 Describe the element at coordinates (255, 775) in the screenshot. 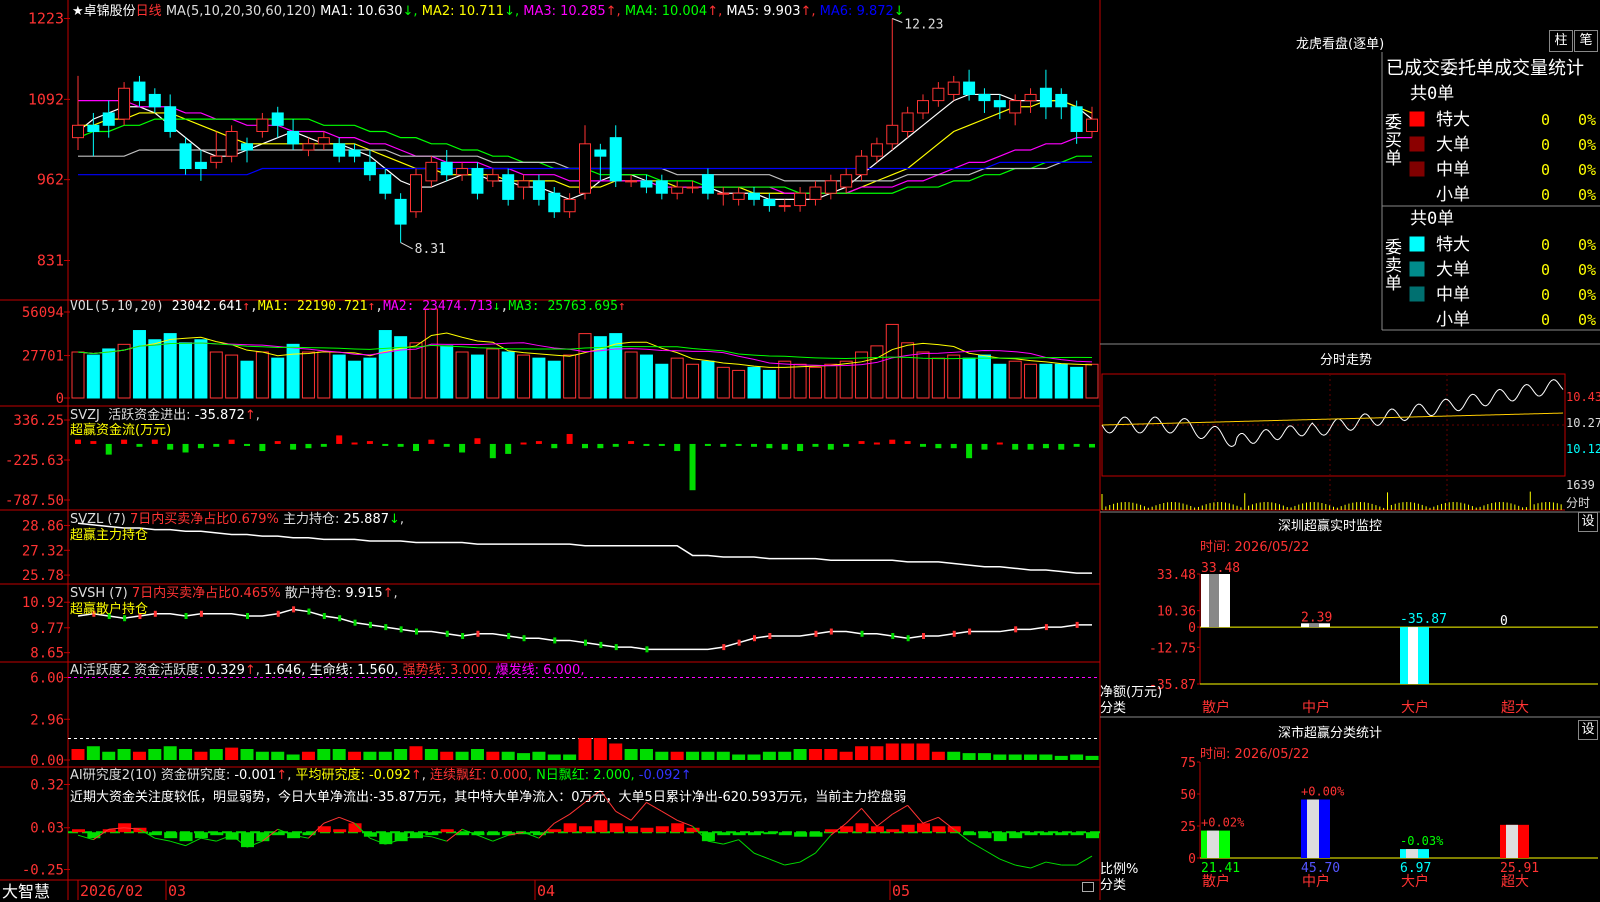

I see `ai-research-value: -0.001` at that location.